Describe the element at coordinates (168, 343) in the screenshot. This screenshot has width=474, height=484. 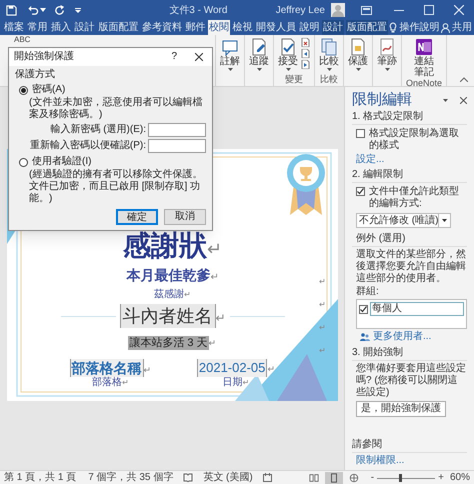
I see `reason-field: 讓本站多活 3 天` at that location.